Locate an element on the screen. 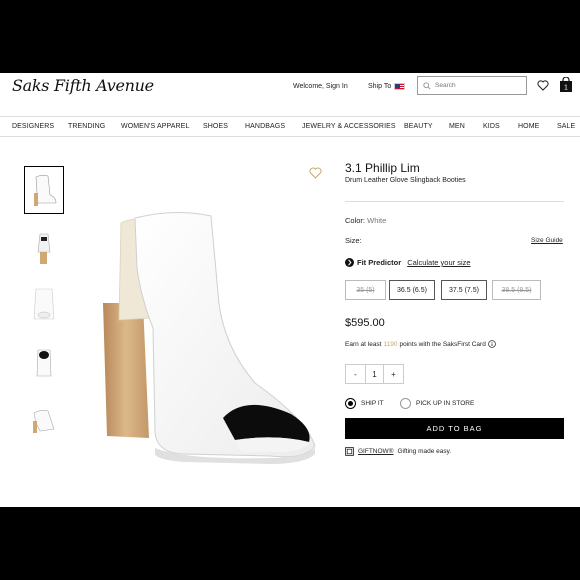  color-row: Color: White is located at coordinates (365, 220).